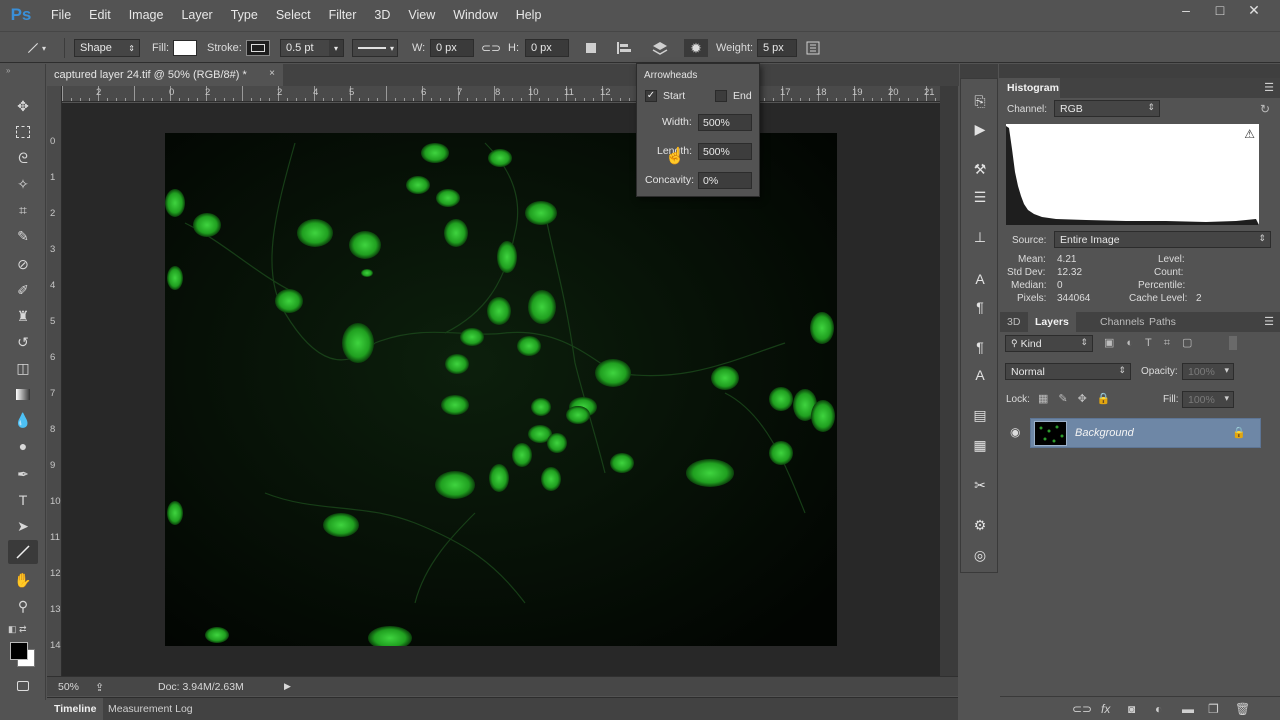  Describe the element at coordinates (23, 500) in the screenshot. I see `type-tool-icon: T` at that location.